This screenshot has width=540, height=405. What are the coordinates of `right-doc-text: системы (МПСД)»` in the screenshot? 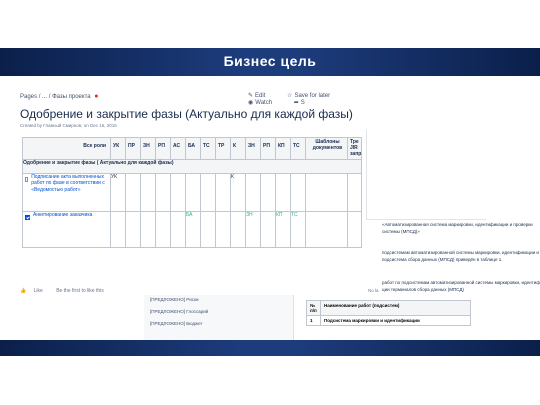 It's located at (401, 231).